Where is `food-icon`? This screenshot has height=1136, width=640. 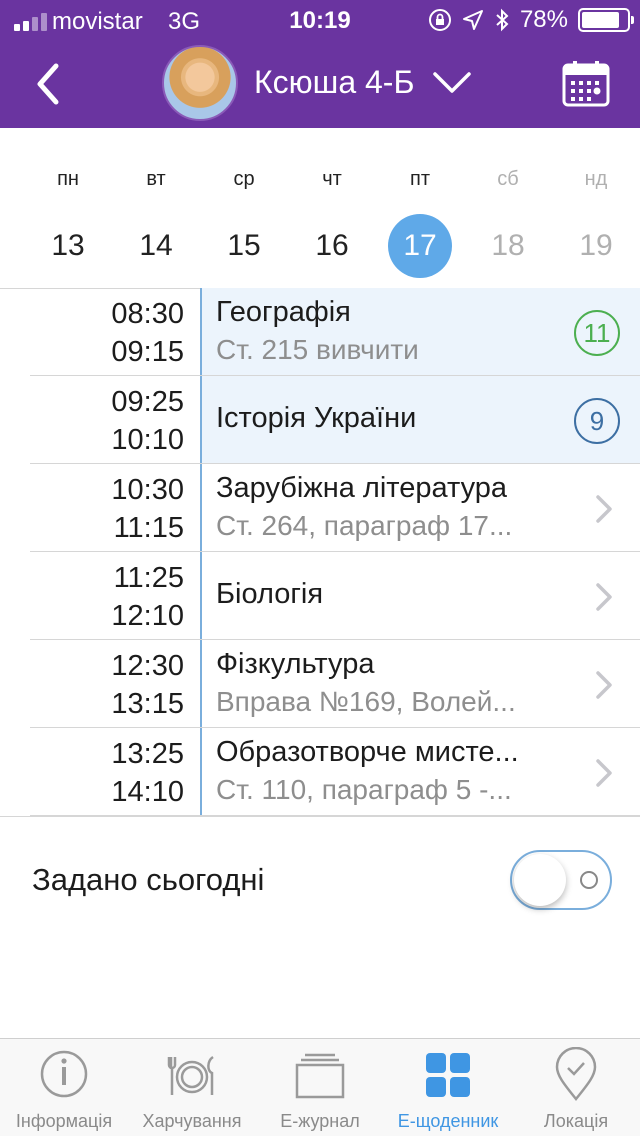
food-icon is located at coordinates (190, 1075).